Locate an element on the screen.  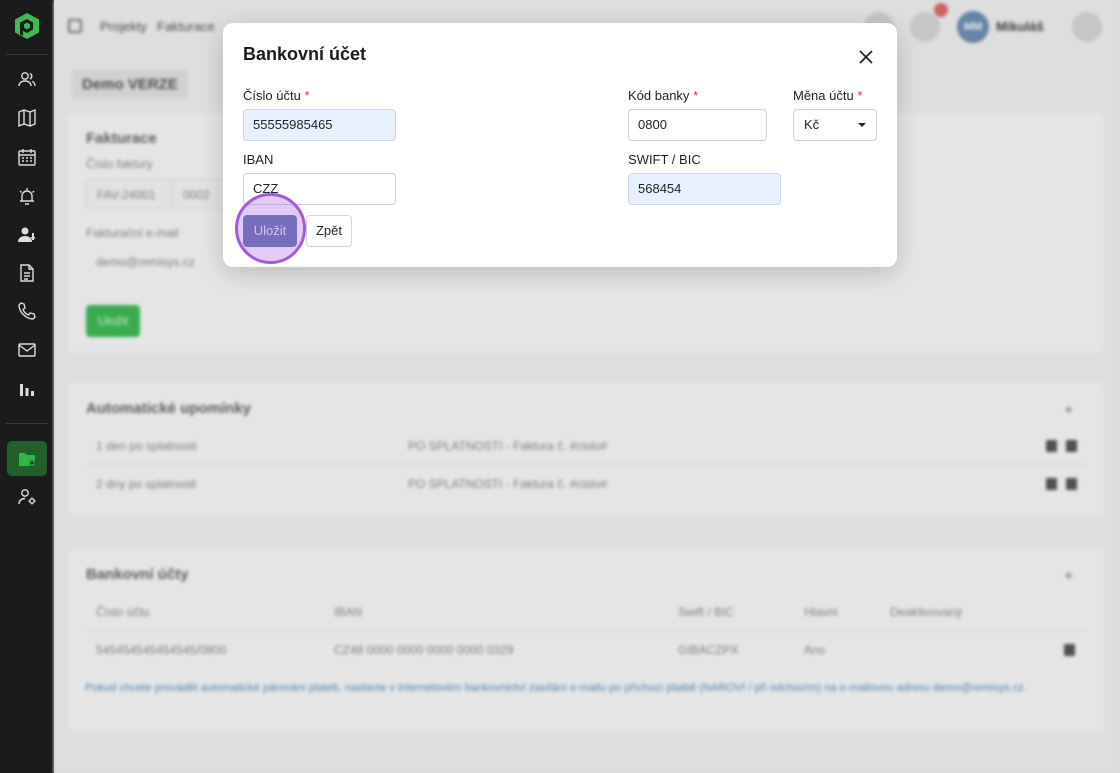
currency-label: Měna účtu * is located at coordinates (827, 95).